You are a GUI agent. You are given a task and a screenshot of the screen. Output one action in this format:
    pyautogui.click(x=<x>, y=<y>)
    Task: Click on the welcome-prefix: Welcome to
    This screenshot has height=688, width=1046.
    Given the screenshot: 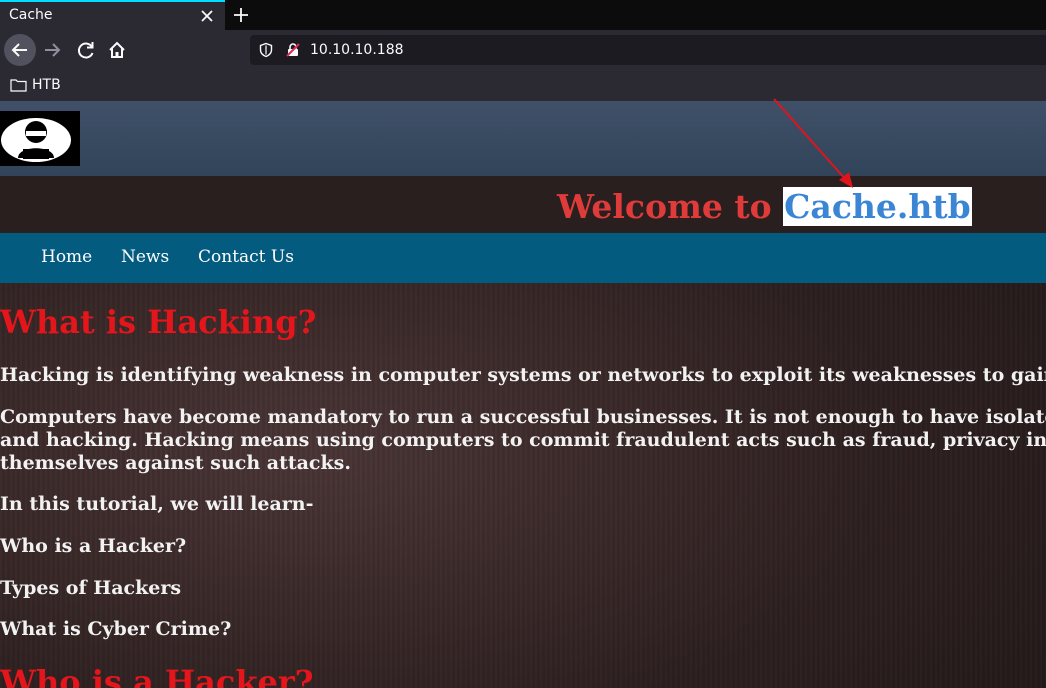 What is the action you would take?
    pyautogui.click(x=664, y=206)
    